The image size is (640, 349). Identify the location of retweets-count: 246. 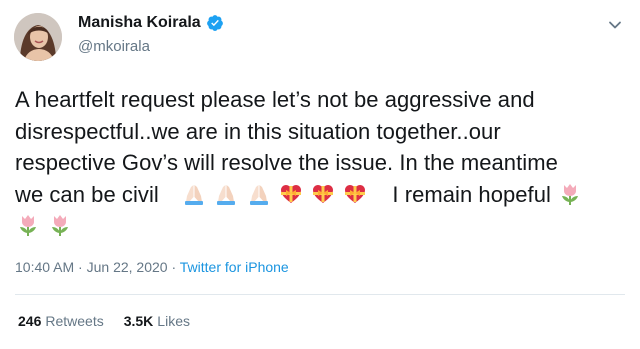
(30, 321).